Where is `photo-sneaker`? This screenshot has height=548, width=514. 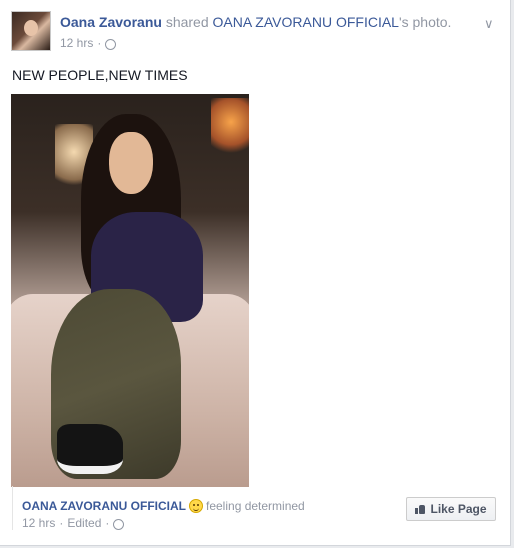
photo-sneaker is located at coordinates (90, 449).